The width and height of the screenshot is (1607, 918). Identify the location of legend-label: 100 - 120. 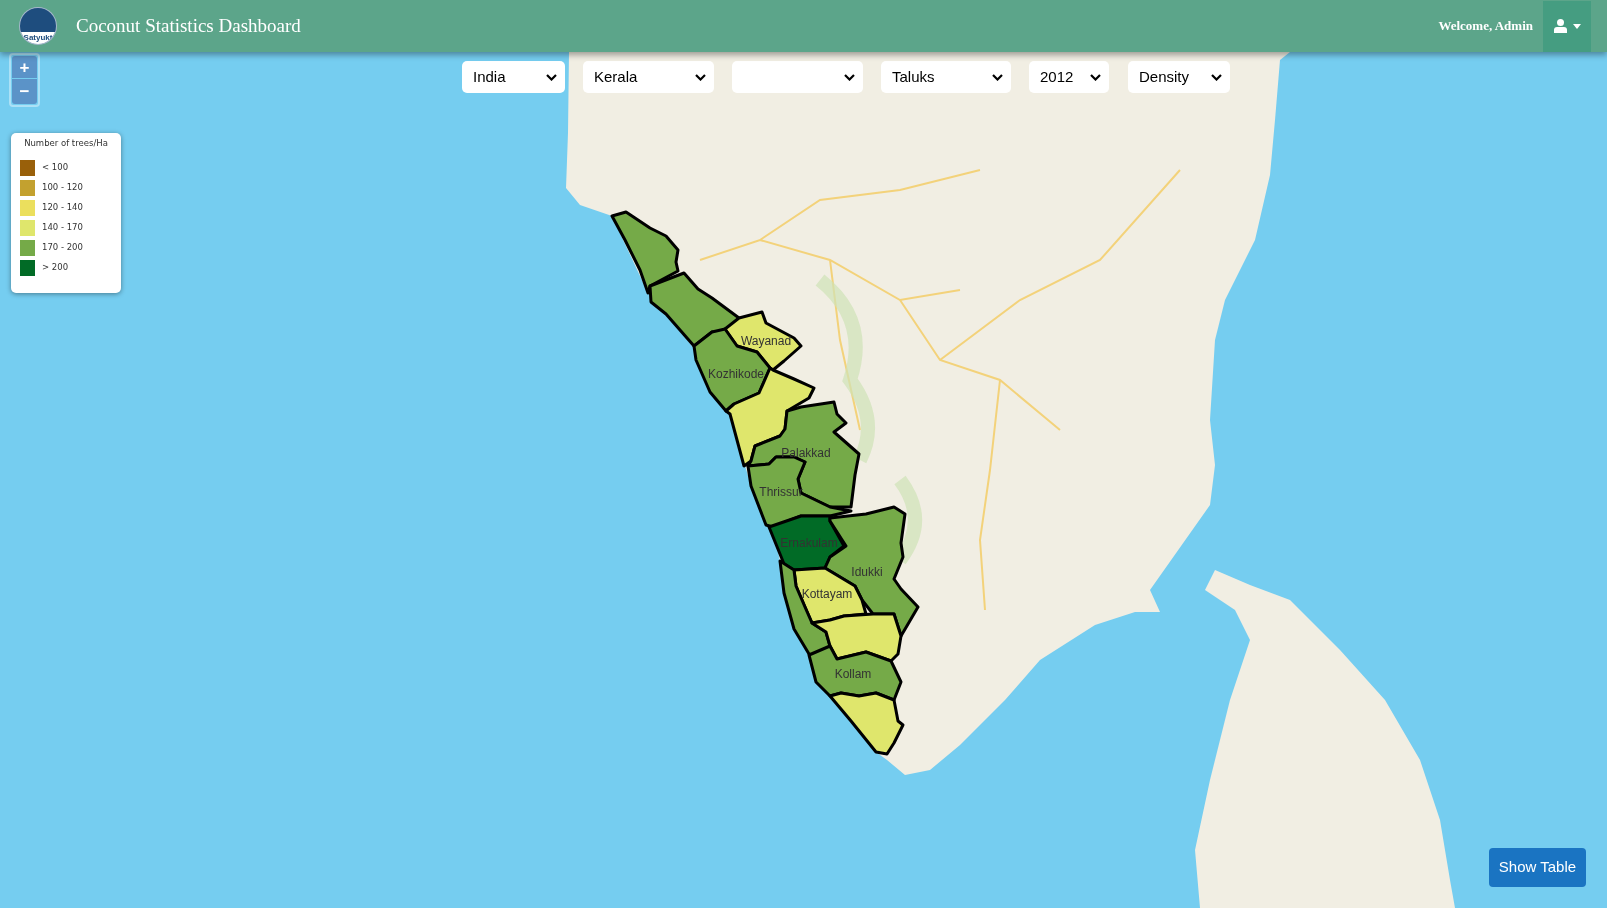
(62, 188).